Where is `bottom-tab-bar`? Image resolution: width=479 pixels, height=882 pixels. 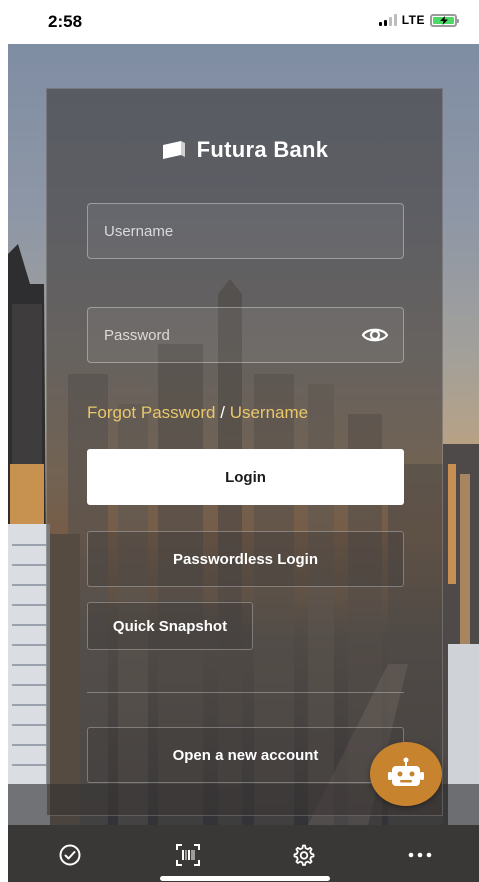 bottom-tab-bar is located at coordinates (243, 853).